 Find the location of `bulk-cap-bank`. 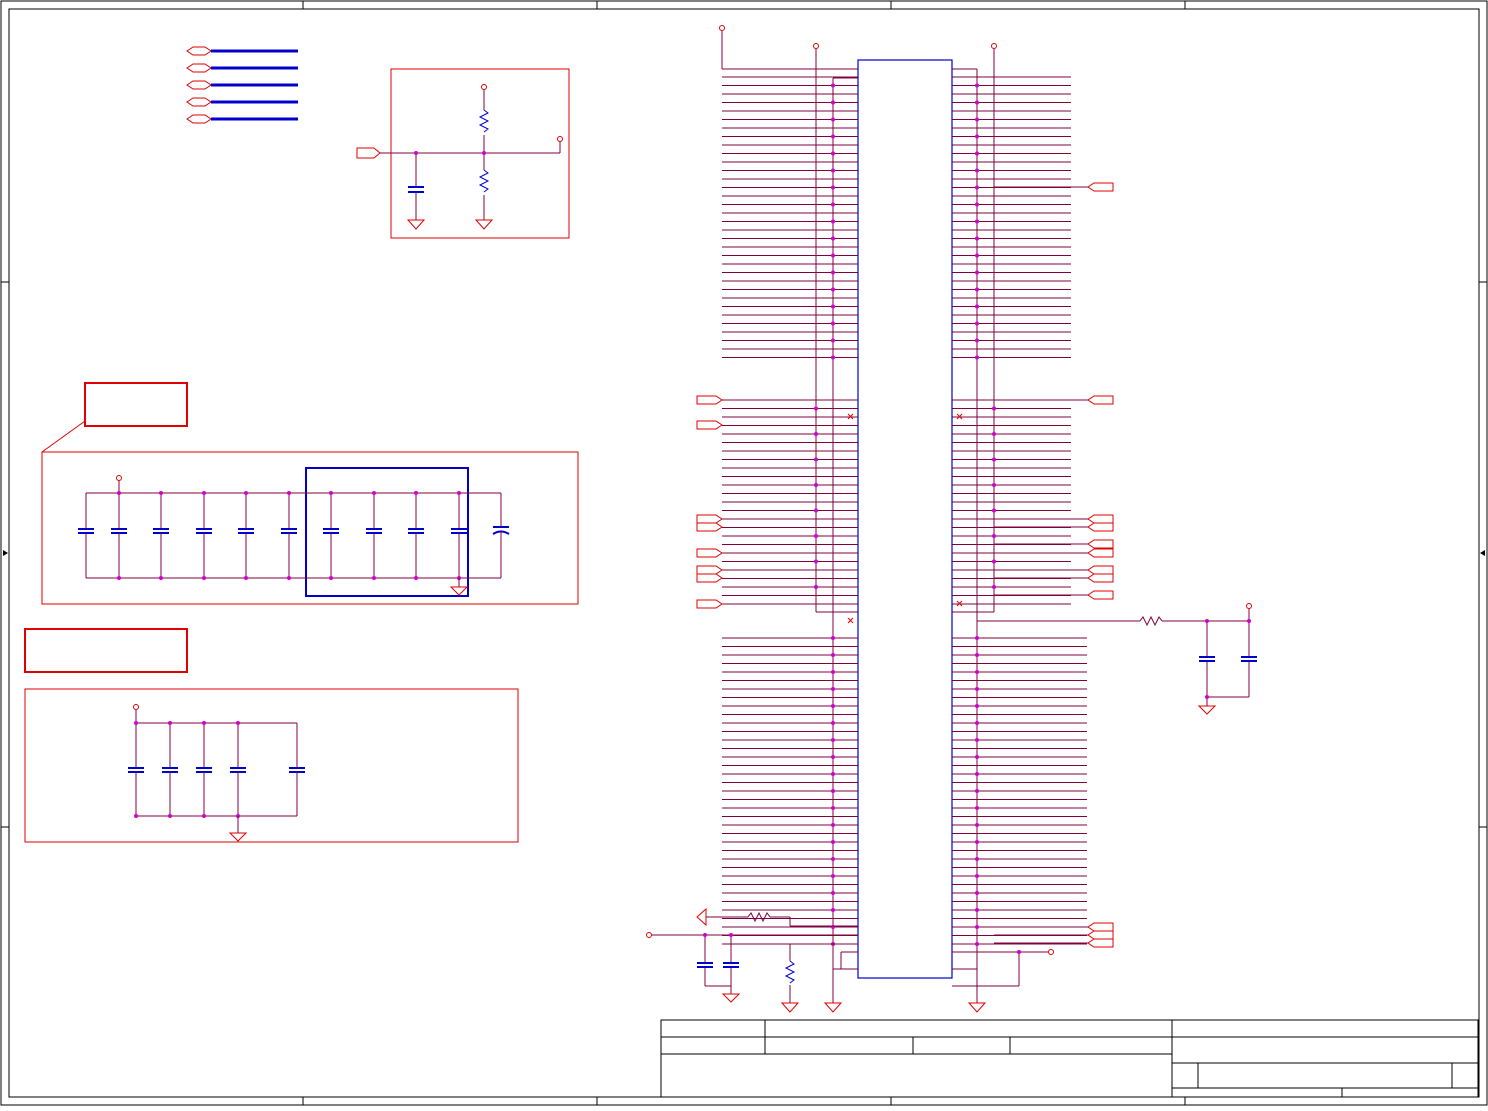

bulk-cap-bank is located at coordinates (271, 735).